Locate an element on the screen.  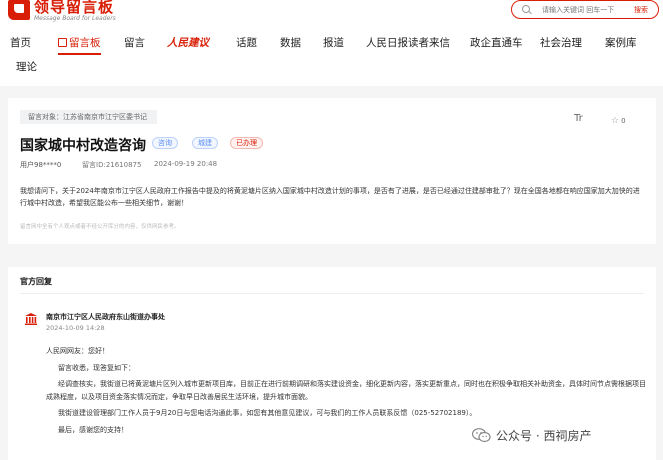
message-board-icon is located at coordinates (62, 42).